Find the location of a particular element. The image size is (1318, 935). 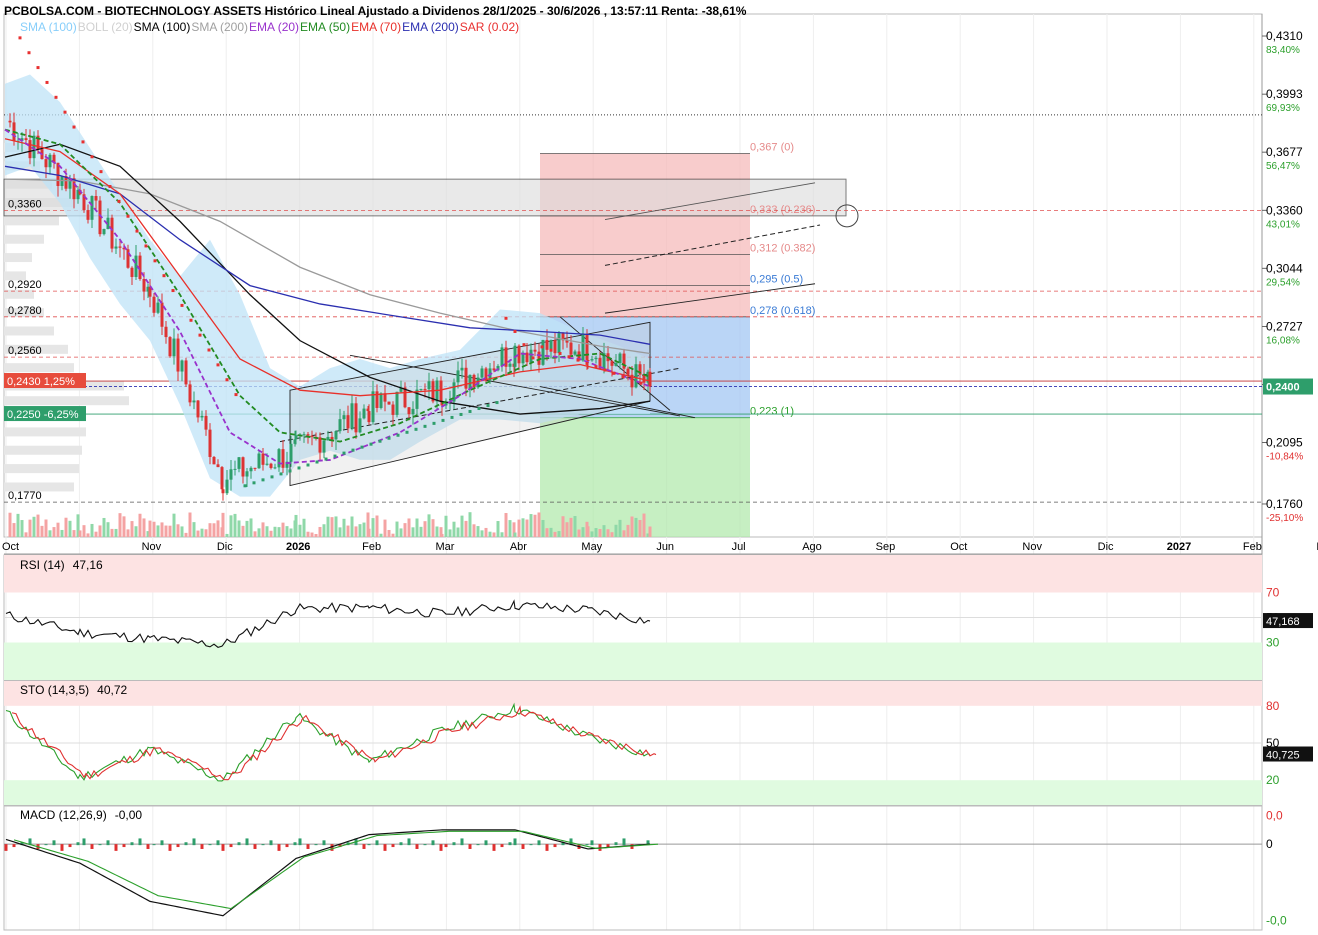

macd-frame is located at coordinates (633, 868).